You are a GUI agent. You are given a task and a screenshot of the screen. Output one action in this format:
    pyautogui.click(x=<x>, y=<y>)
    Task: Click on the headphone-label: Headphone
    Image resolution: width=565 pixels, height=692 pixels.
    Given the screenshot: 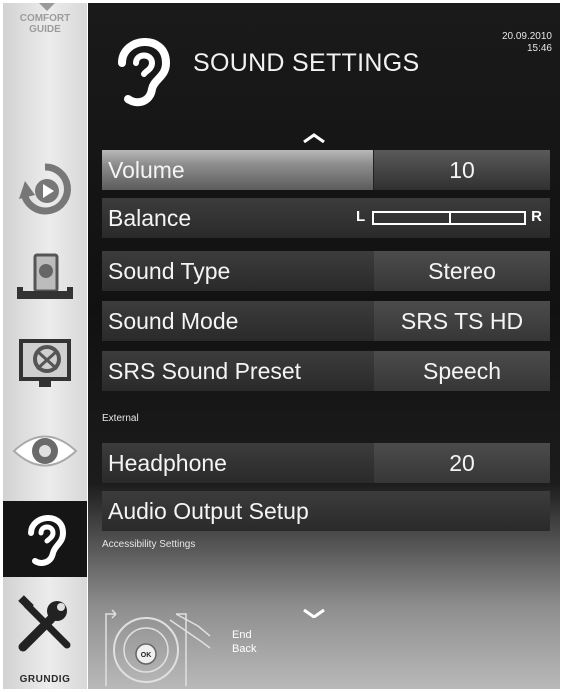 What is the action you would take?
    pyautogui.click(x=238, y=463)
    